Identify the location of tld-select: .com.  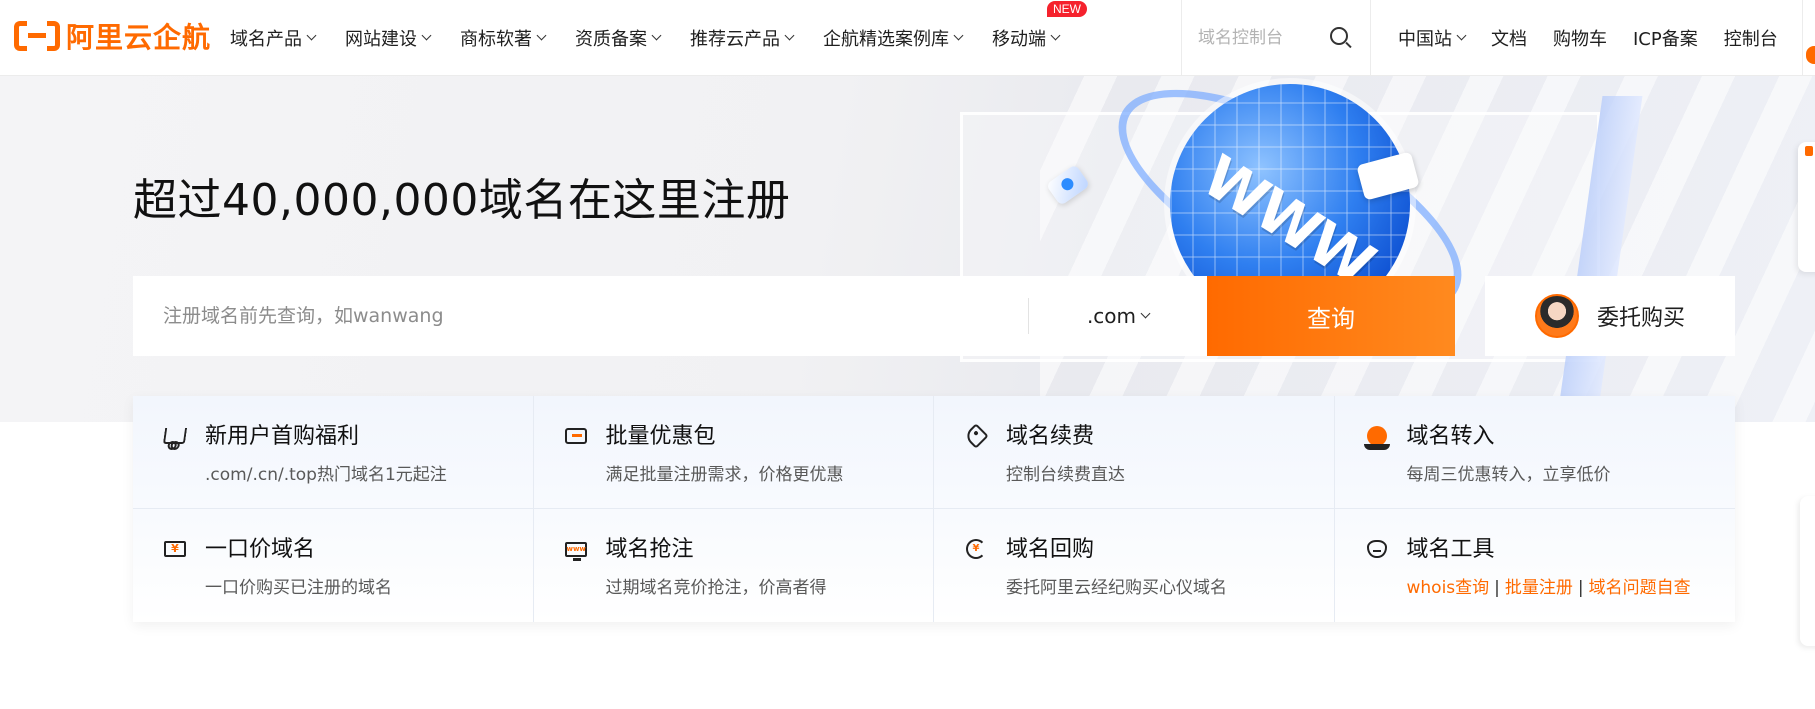
(1118, 316).